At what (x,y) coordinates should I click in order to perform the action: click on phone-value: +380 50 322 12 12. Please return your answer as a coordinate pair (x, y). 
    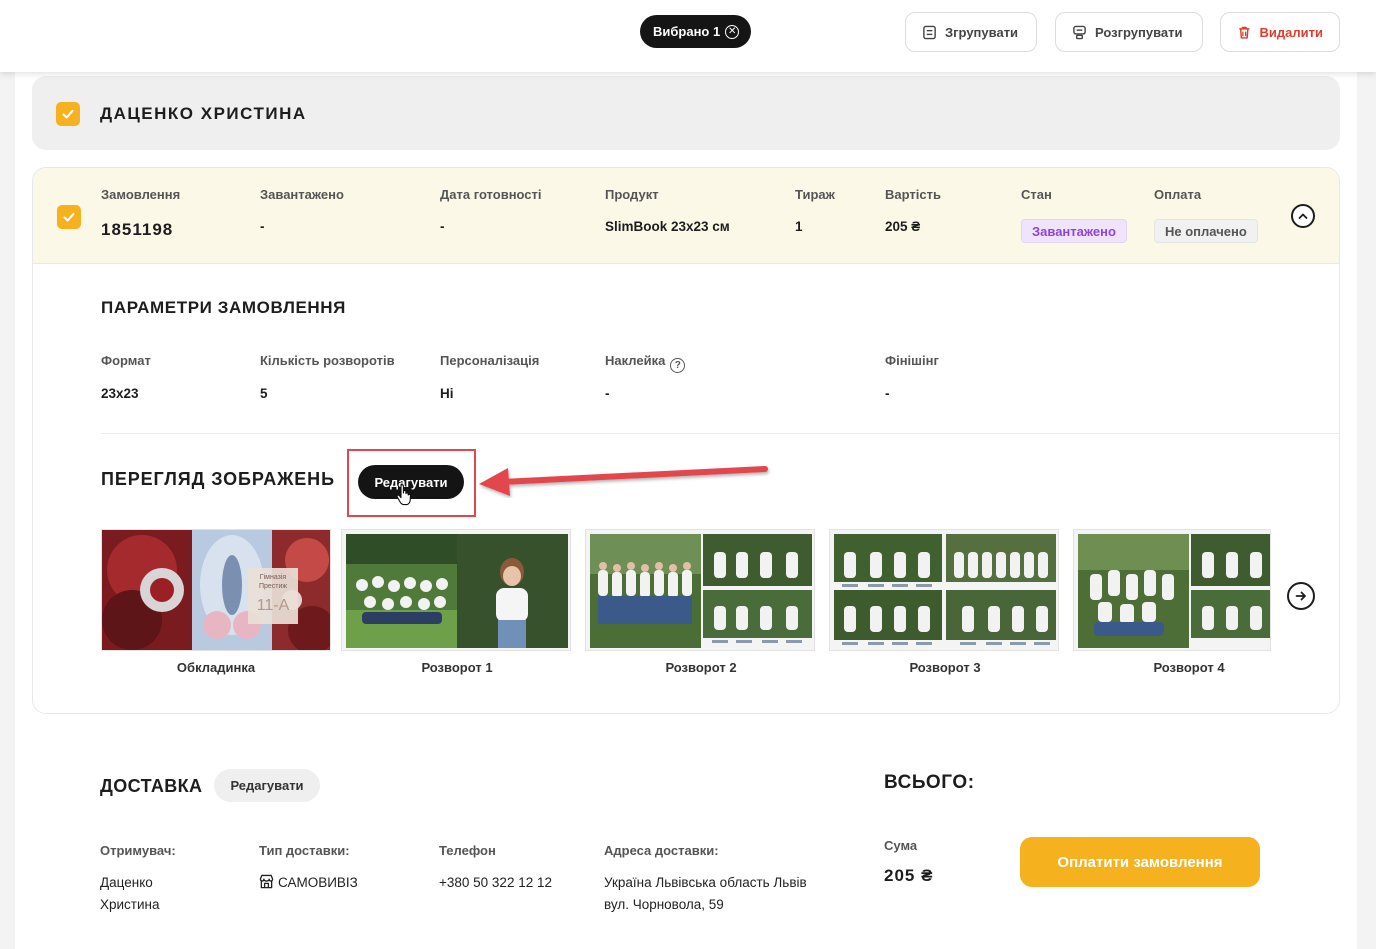
    Looking at the image, I should click on (495, 882).